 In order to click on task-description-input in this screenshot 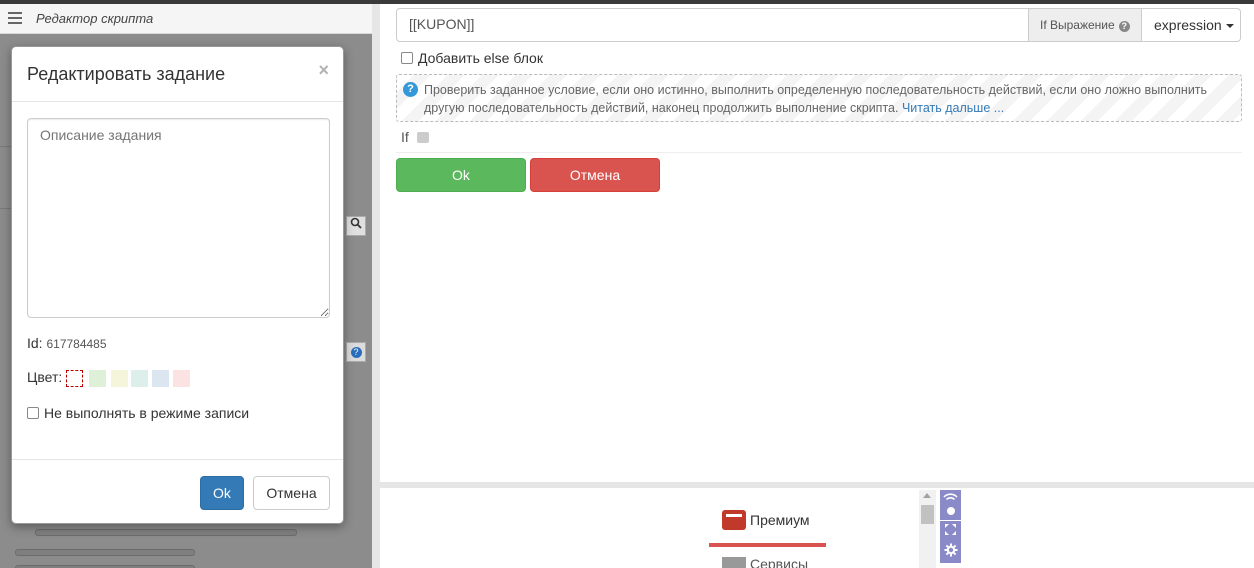, I will do `click(178, 218)`.